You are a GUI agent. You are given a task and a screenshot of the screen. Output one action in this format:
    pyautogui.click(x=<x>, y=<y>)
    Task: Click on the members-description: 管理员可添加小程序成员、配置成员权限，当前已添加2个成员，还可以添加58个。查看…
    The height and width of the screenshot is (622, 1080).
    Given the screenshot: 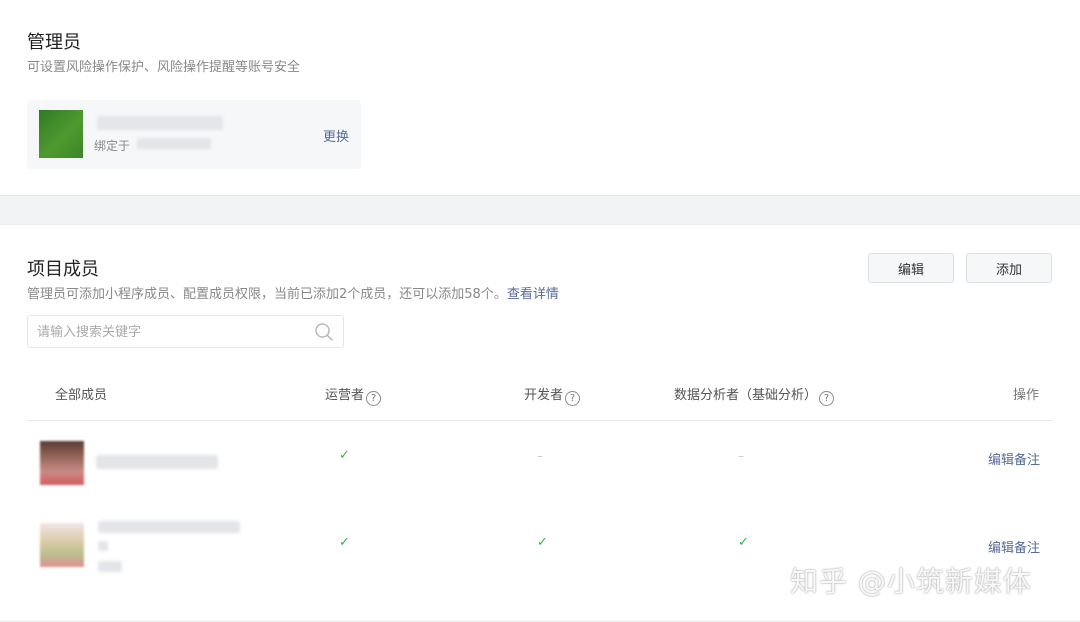 What is the action you would take?
    pyautogui.click(x=293, y=292)
    